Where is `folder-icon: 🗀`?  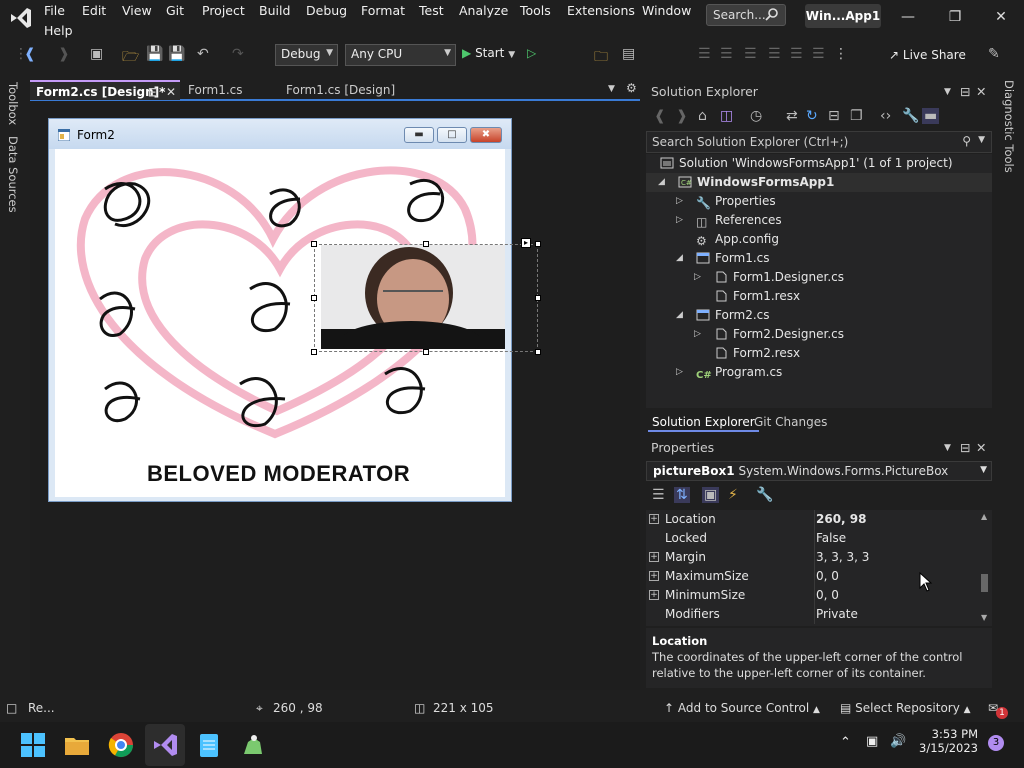
folder-icon: 🗀 is located at coordinates (601, 58).